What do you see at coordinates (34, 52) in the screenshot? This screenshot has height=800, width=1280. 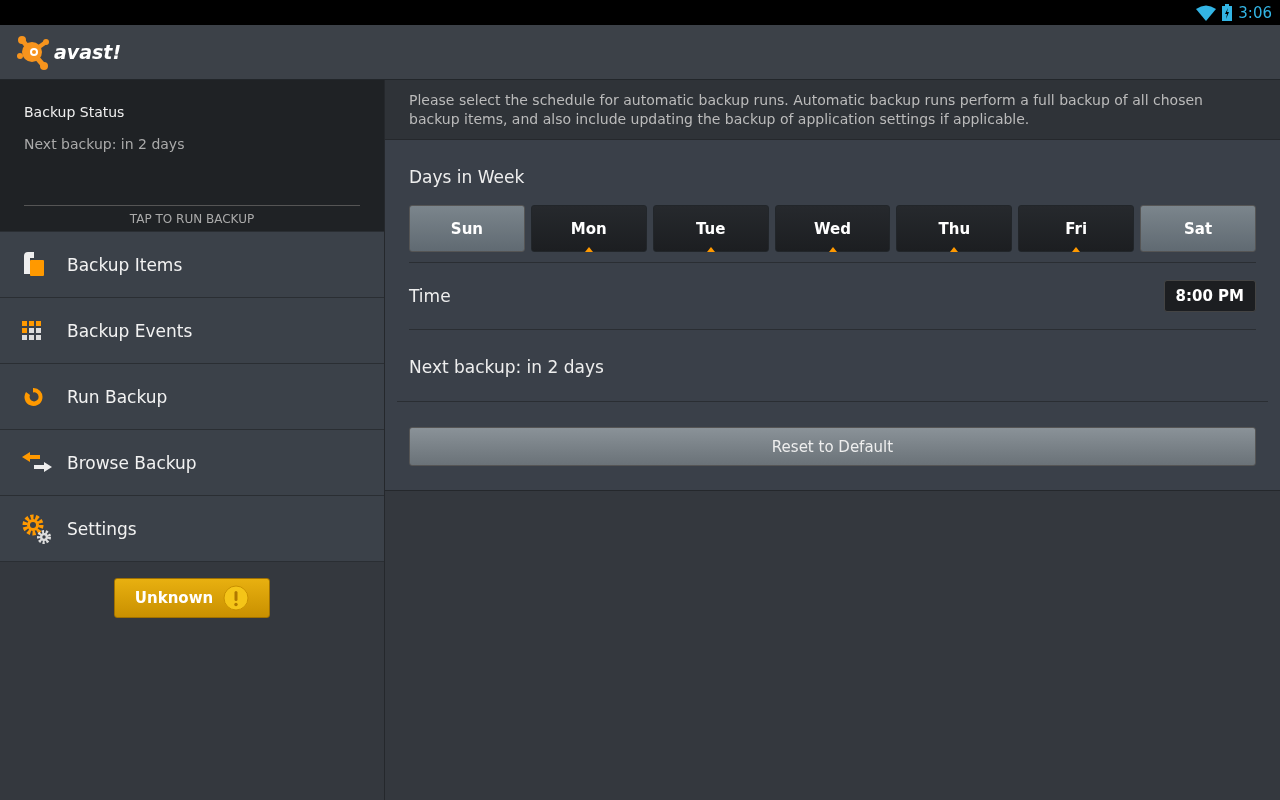 I see `splat-logo-icon` at bounding box center [34, 52].